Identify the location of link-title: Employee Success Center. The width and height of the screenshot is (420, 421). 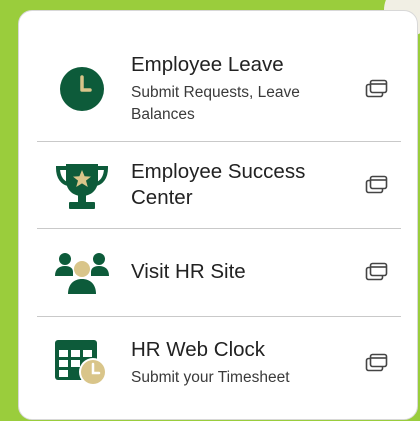
(218, 184).